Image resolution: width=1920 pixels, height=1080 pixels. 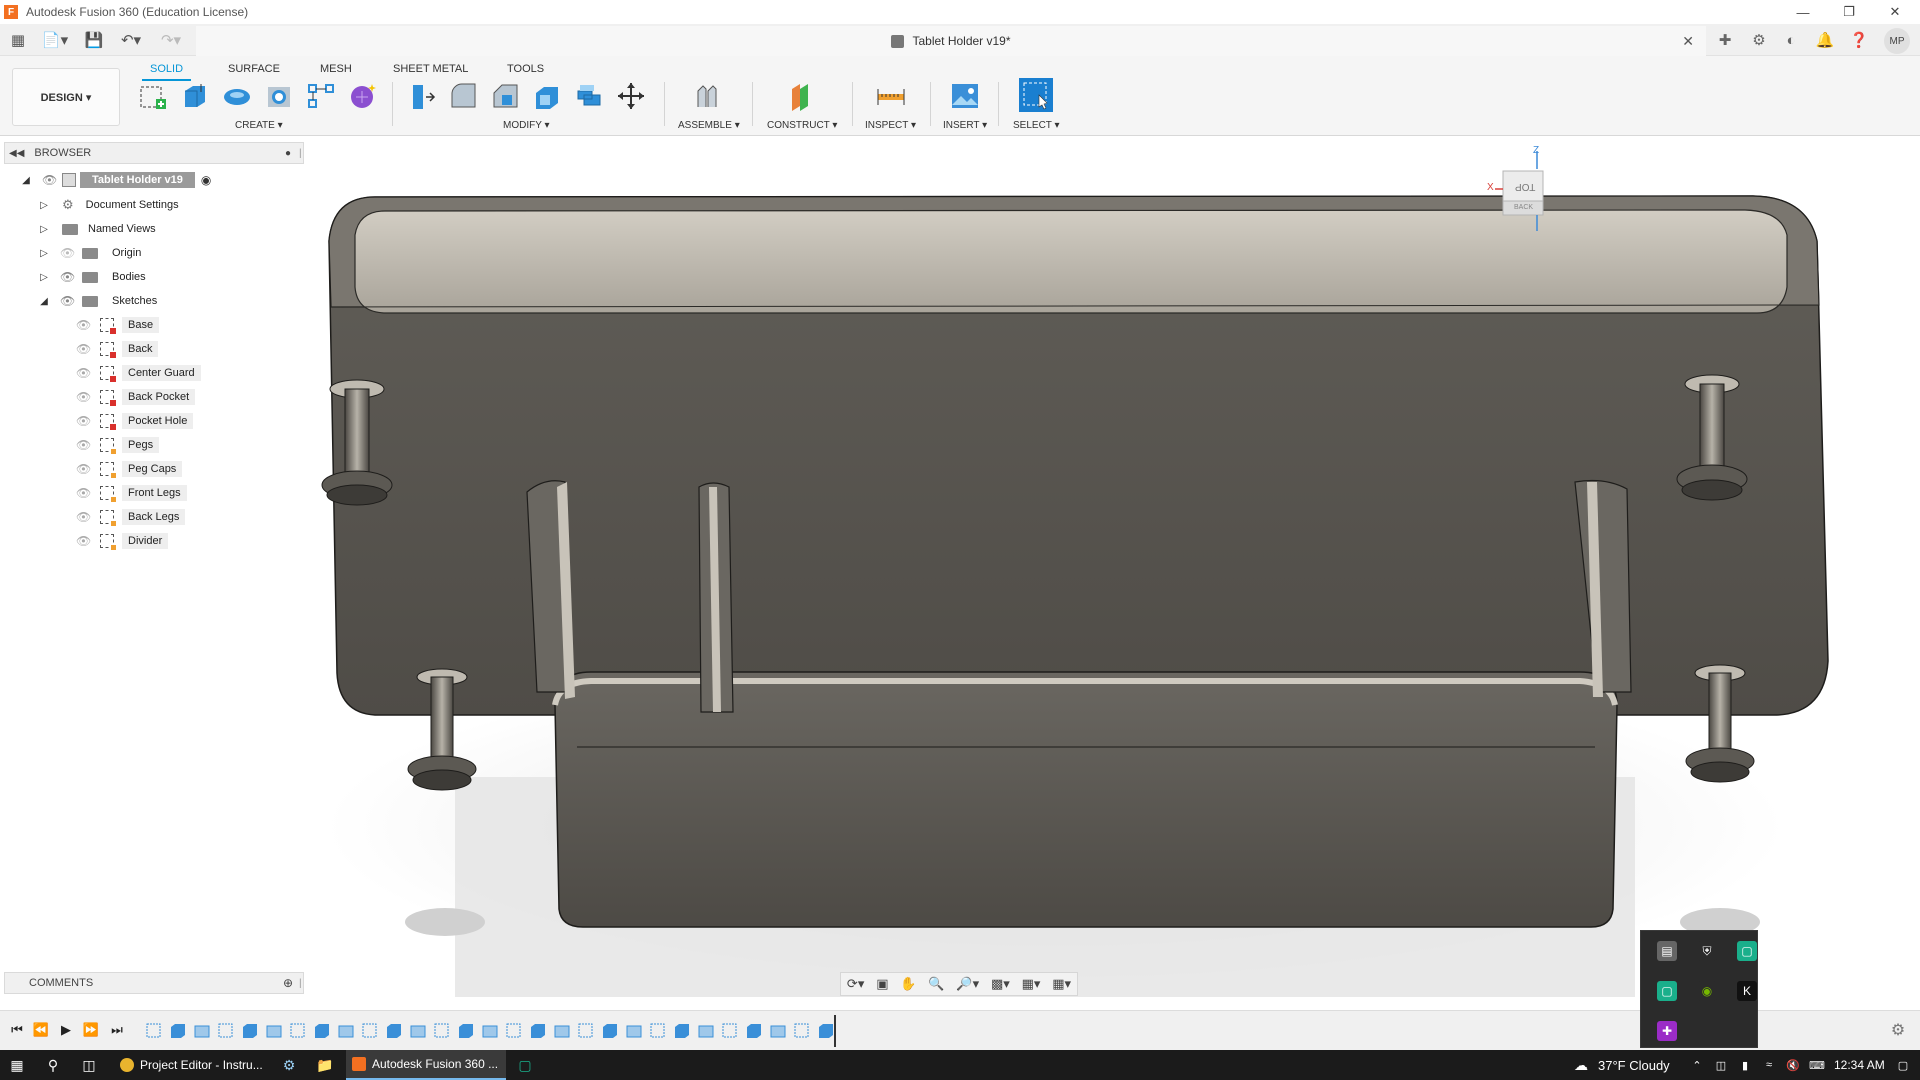 I want to click on combine-icon, so click(x=589, y=96).